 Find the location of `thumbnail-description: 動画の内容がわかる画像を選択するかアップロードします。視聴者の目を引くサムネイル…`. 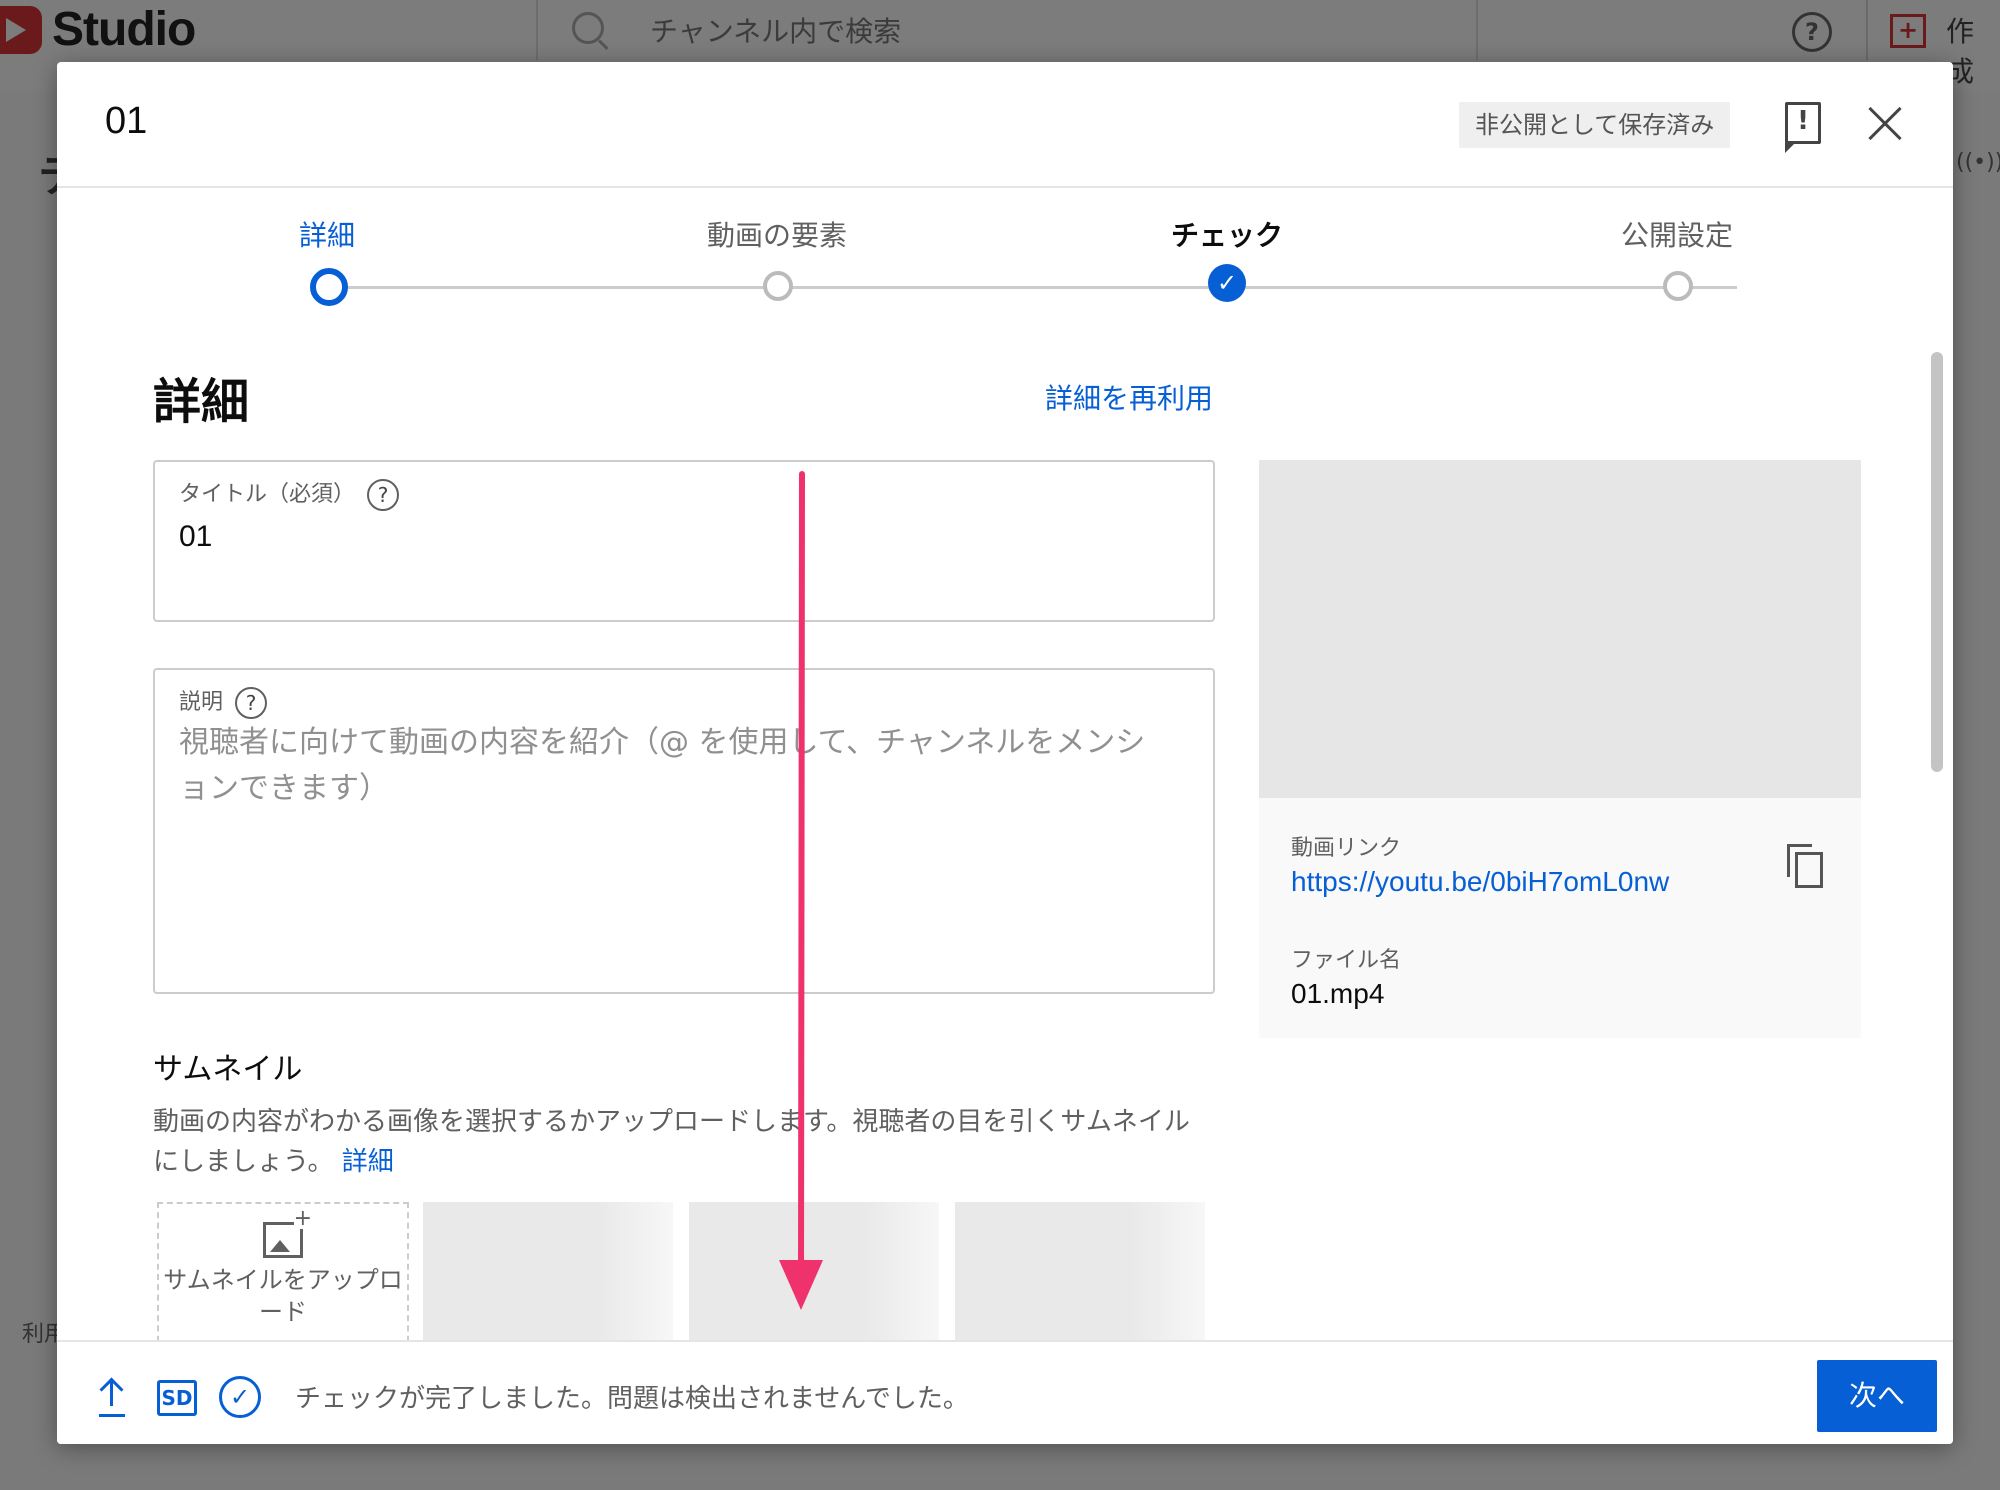

thumbnail-description: 動画の内容がわかる画像を選択するかアップロードします。視聴者の目を引くサムネイル… is located at coordinates (683, 1142).